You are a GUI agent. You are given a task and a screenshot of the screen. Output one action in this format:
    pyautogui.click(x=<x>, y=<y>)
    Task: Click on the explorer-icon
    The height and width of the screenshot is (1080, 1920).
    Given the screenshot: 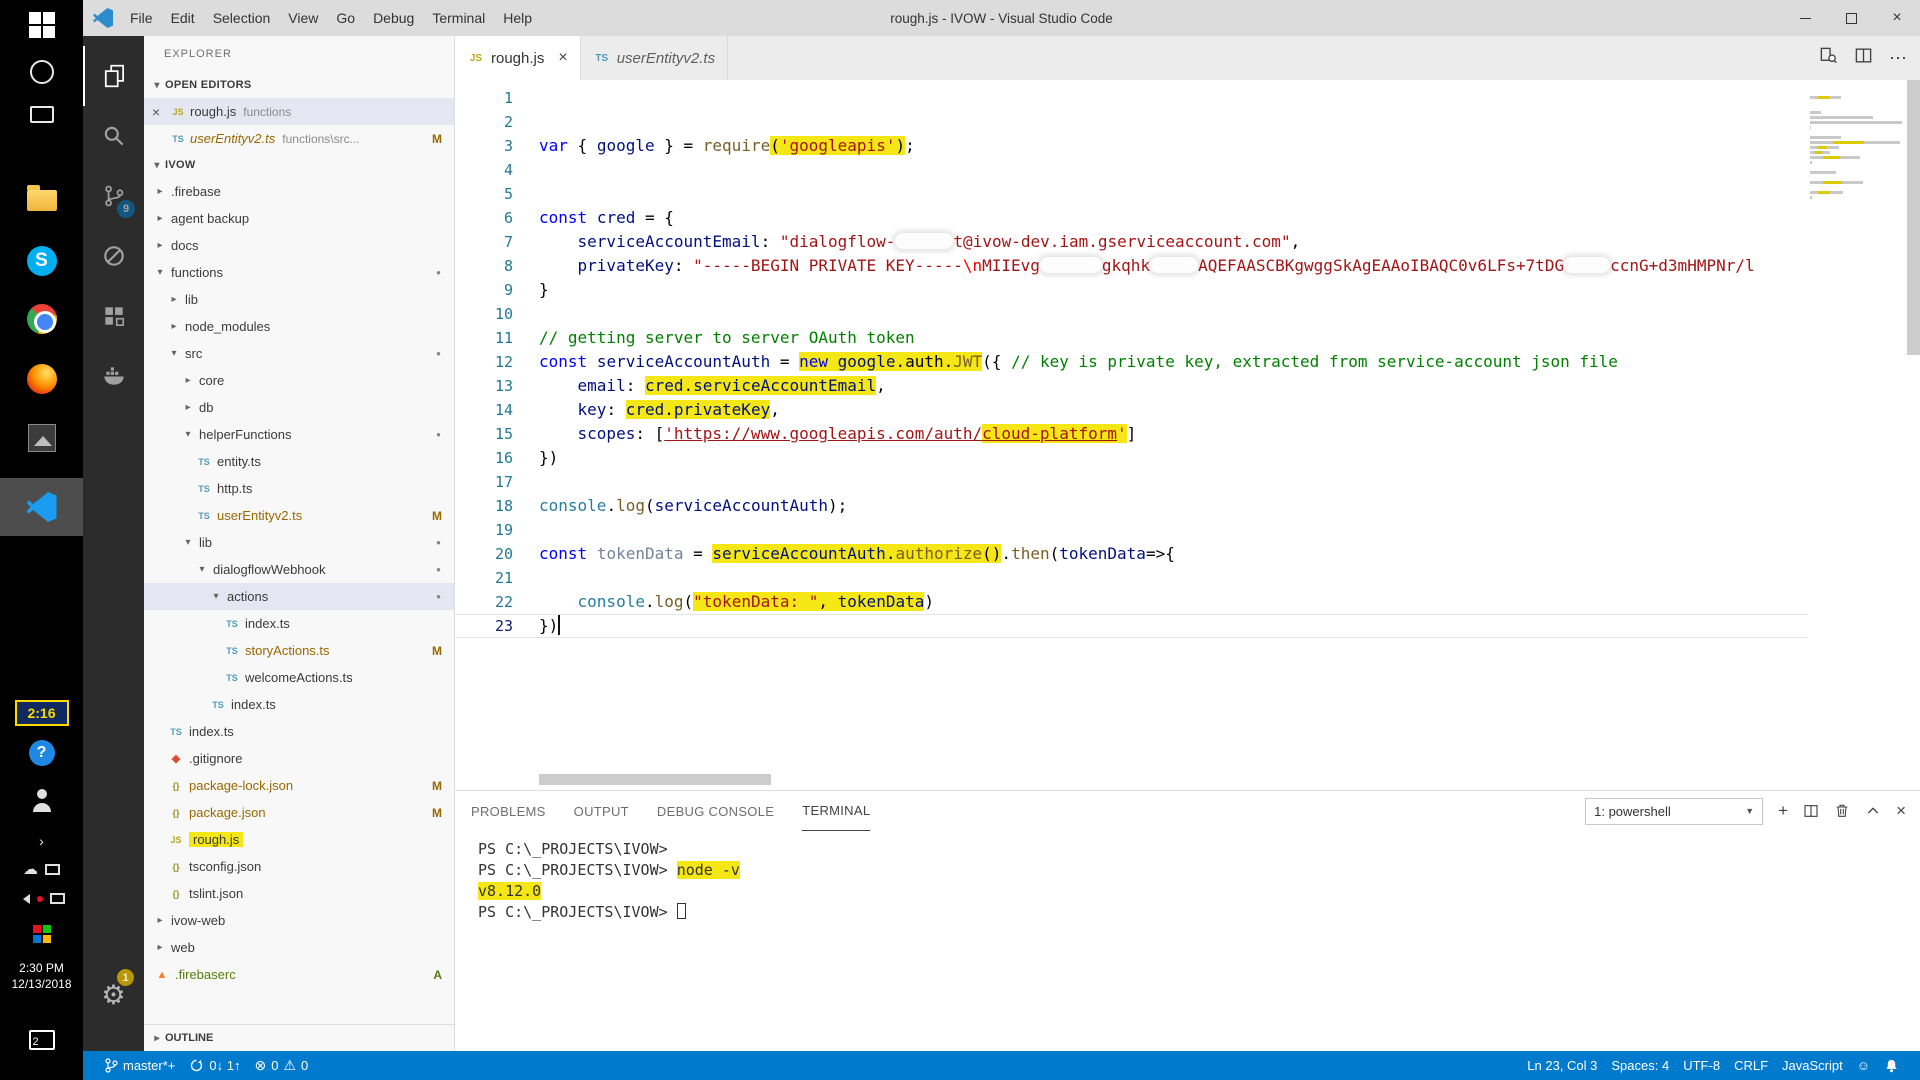 What is the action you would take?
    pyautogui.click(x=113, y=76)
    